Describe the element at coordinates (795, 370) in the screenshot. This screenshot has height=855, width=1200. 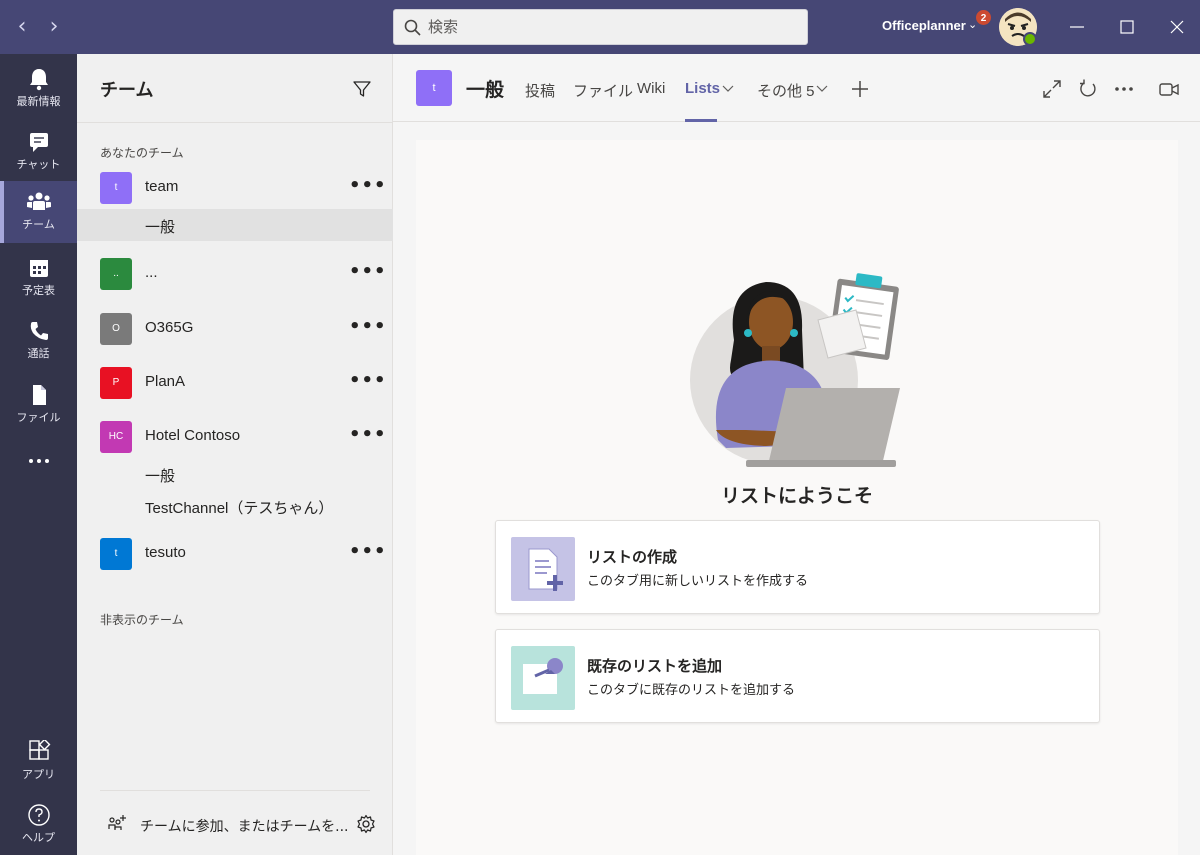
I see `welcome-illustration` at that location.